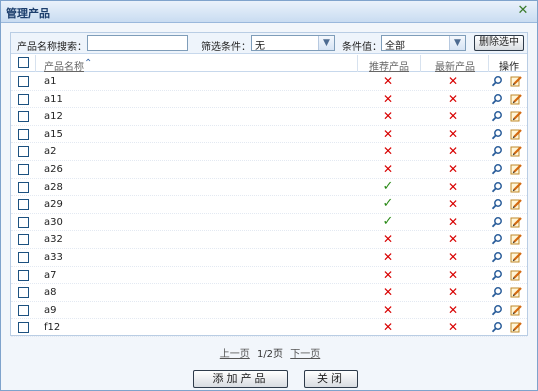  Describe the element at coordinates (53, 257) in the screenshot. I see `product-name: a33` at that location.